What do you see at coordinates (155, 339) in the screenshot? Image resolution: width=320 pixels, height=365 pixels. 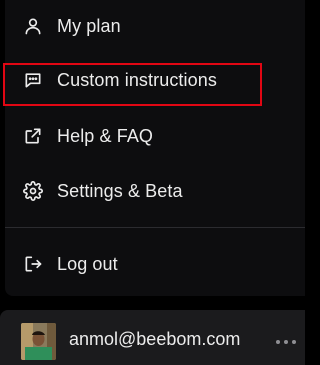 I see `account-email: anmol@beebom.com` at bounding box center [155, 339].